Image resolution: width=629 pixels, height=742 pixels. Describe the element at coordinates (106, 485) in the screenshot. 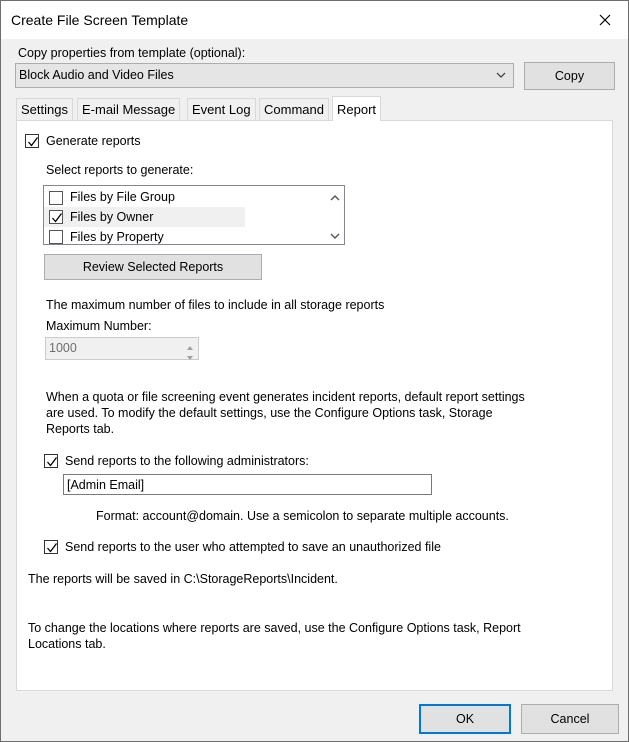

I see `admin-email-value: [Admin Email]` at that location.